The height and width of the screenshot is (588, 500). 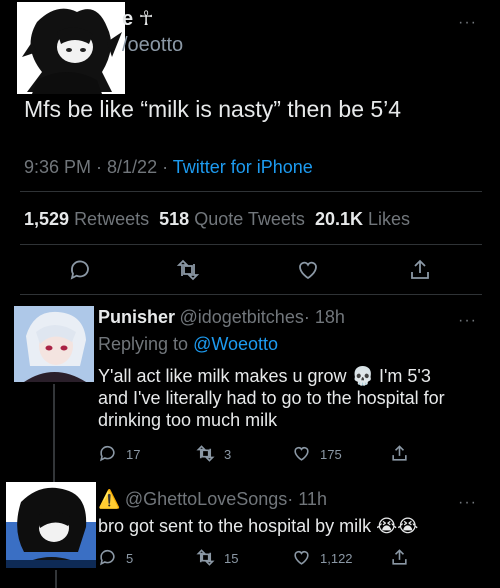 I want to click on replying-to-prefix: Replying to, so click(x=146, y=344).